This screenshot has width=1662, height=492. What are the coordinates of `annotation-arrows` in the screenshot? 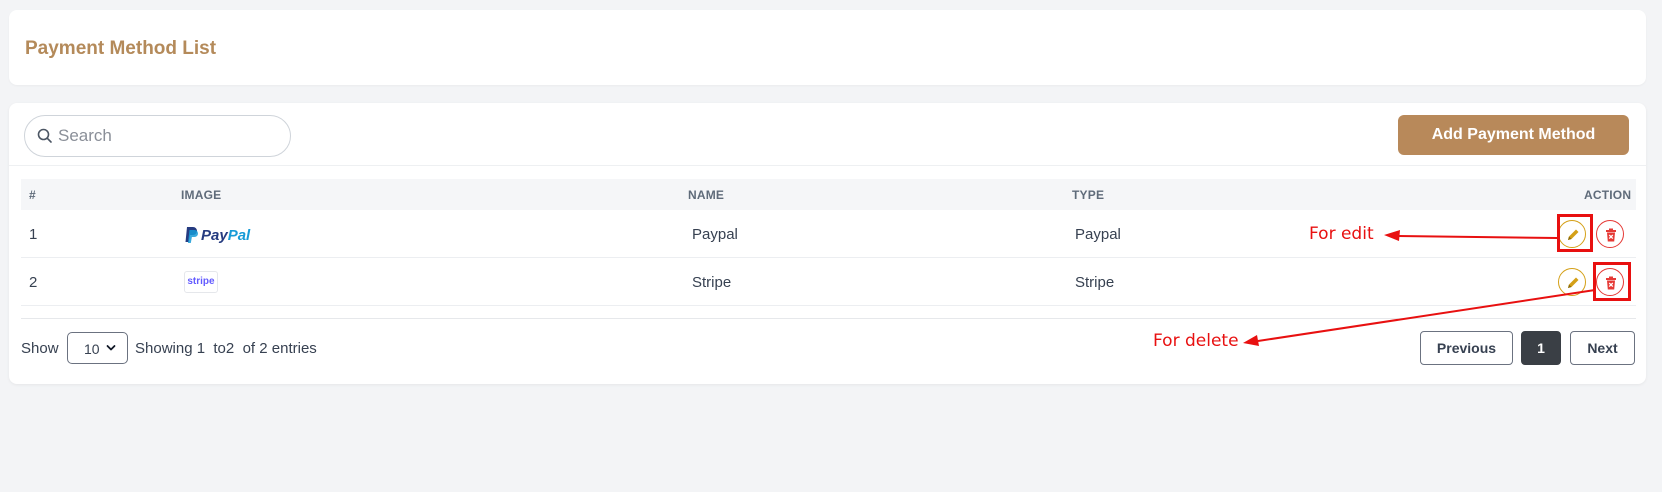 It's located at (1419, 288).